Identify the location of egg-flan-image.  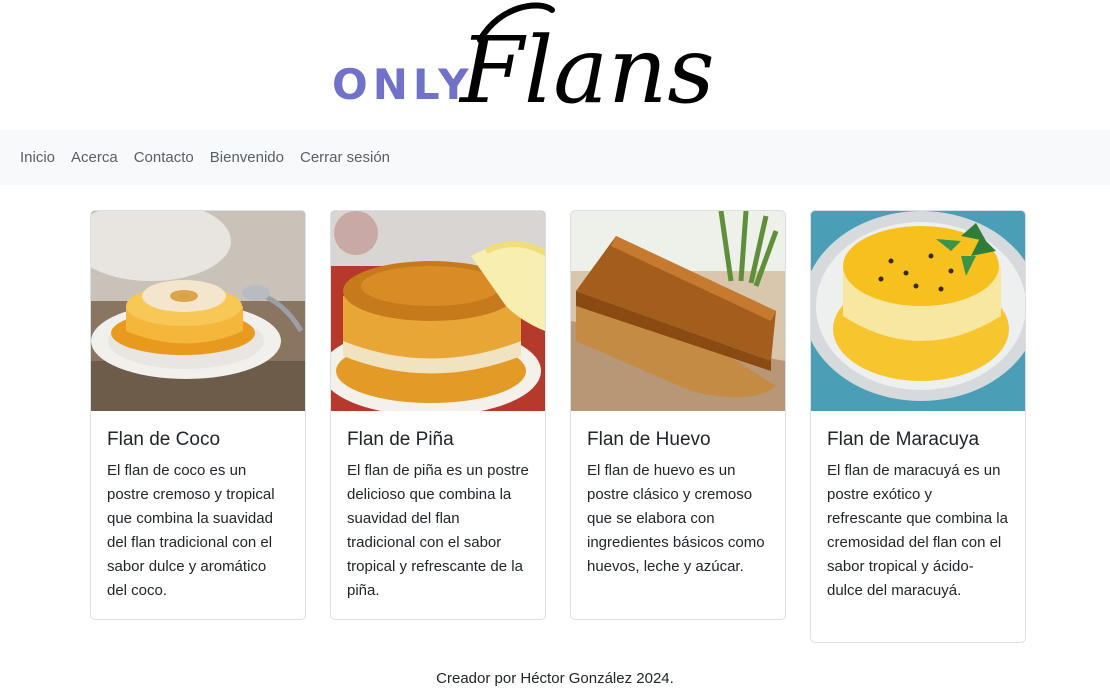
(678, 311).